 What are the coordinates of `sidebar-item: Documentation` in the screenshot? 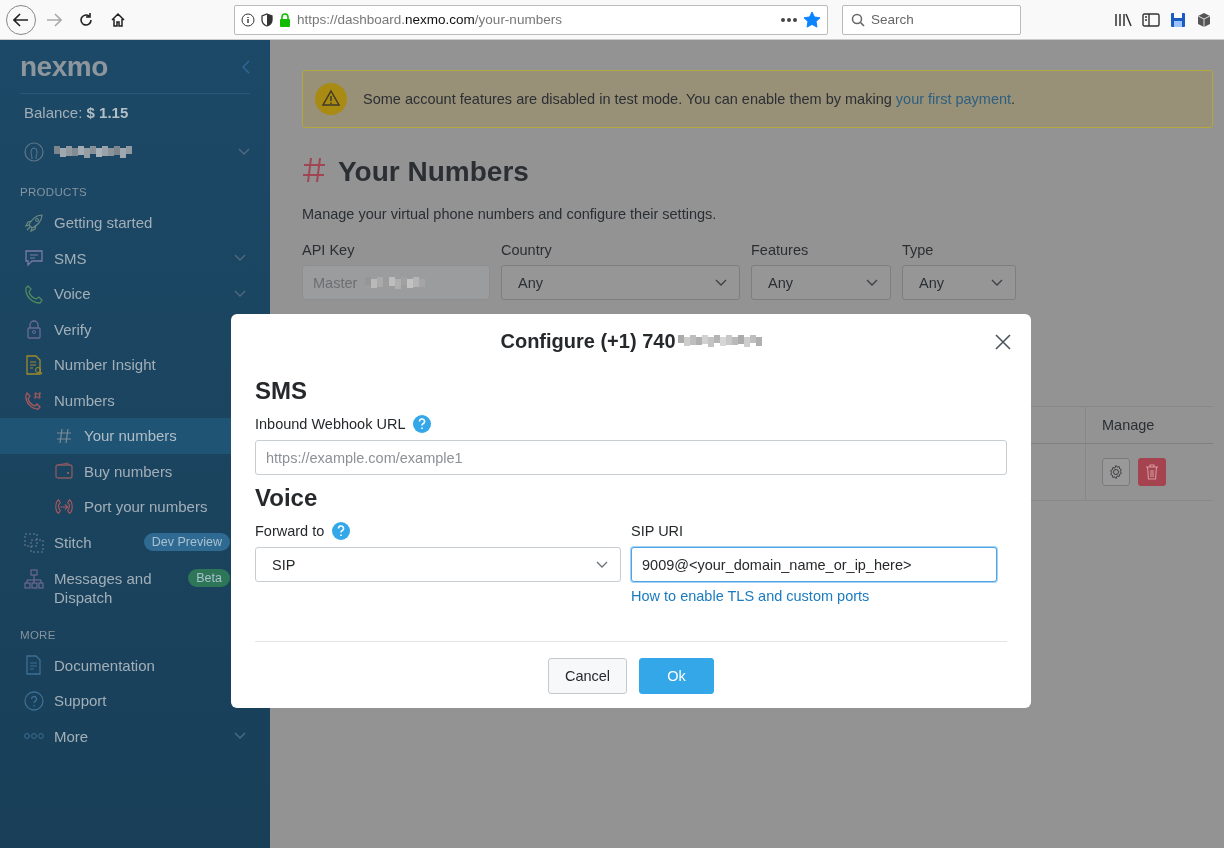 It's located at (135, 665).